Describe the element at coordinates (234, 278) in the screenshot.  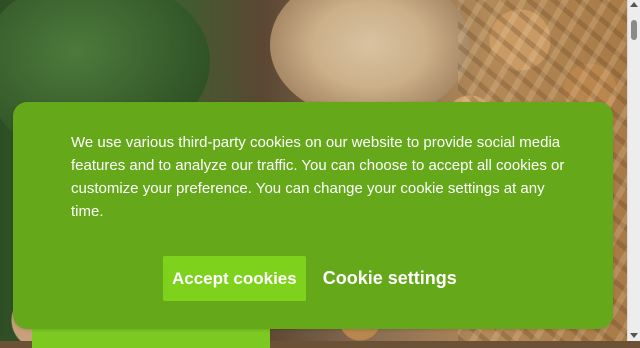
I see `accept-cookies-button: Accept cookies` at that location.